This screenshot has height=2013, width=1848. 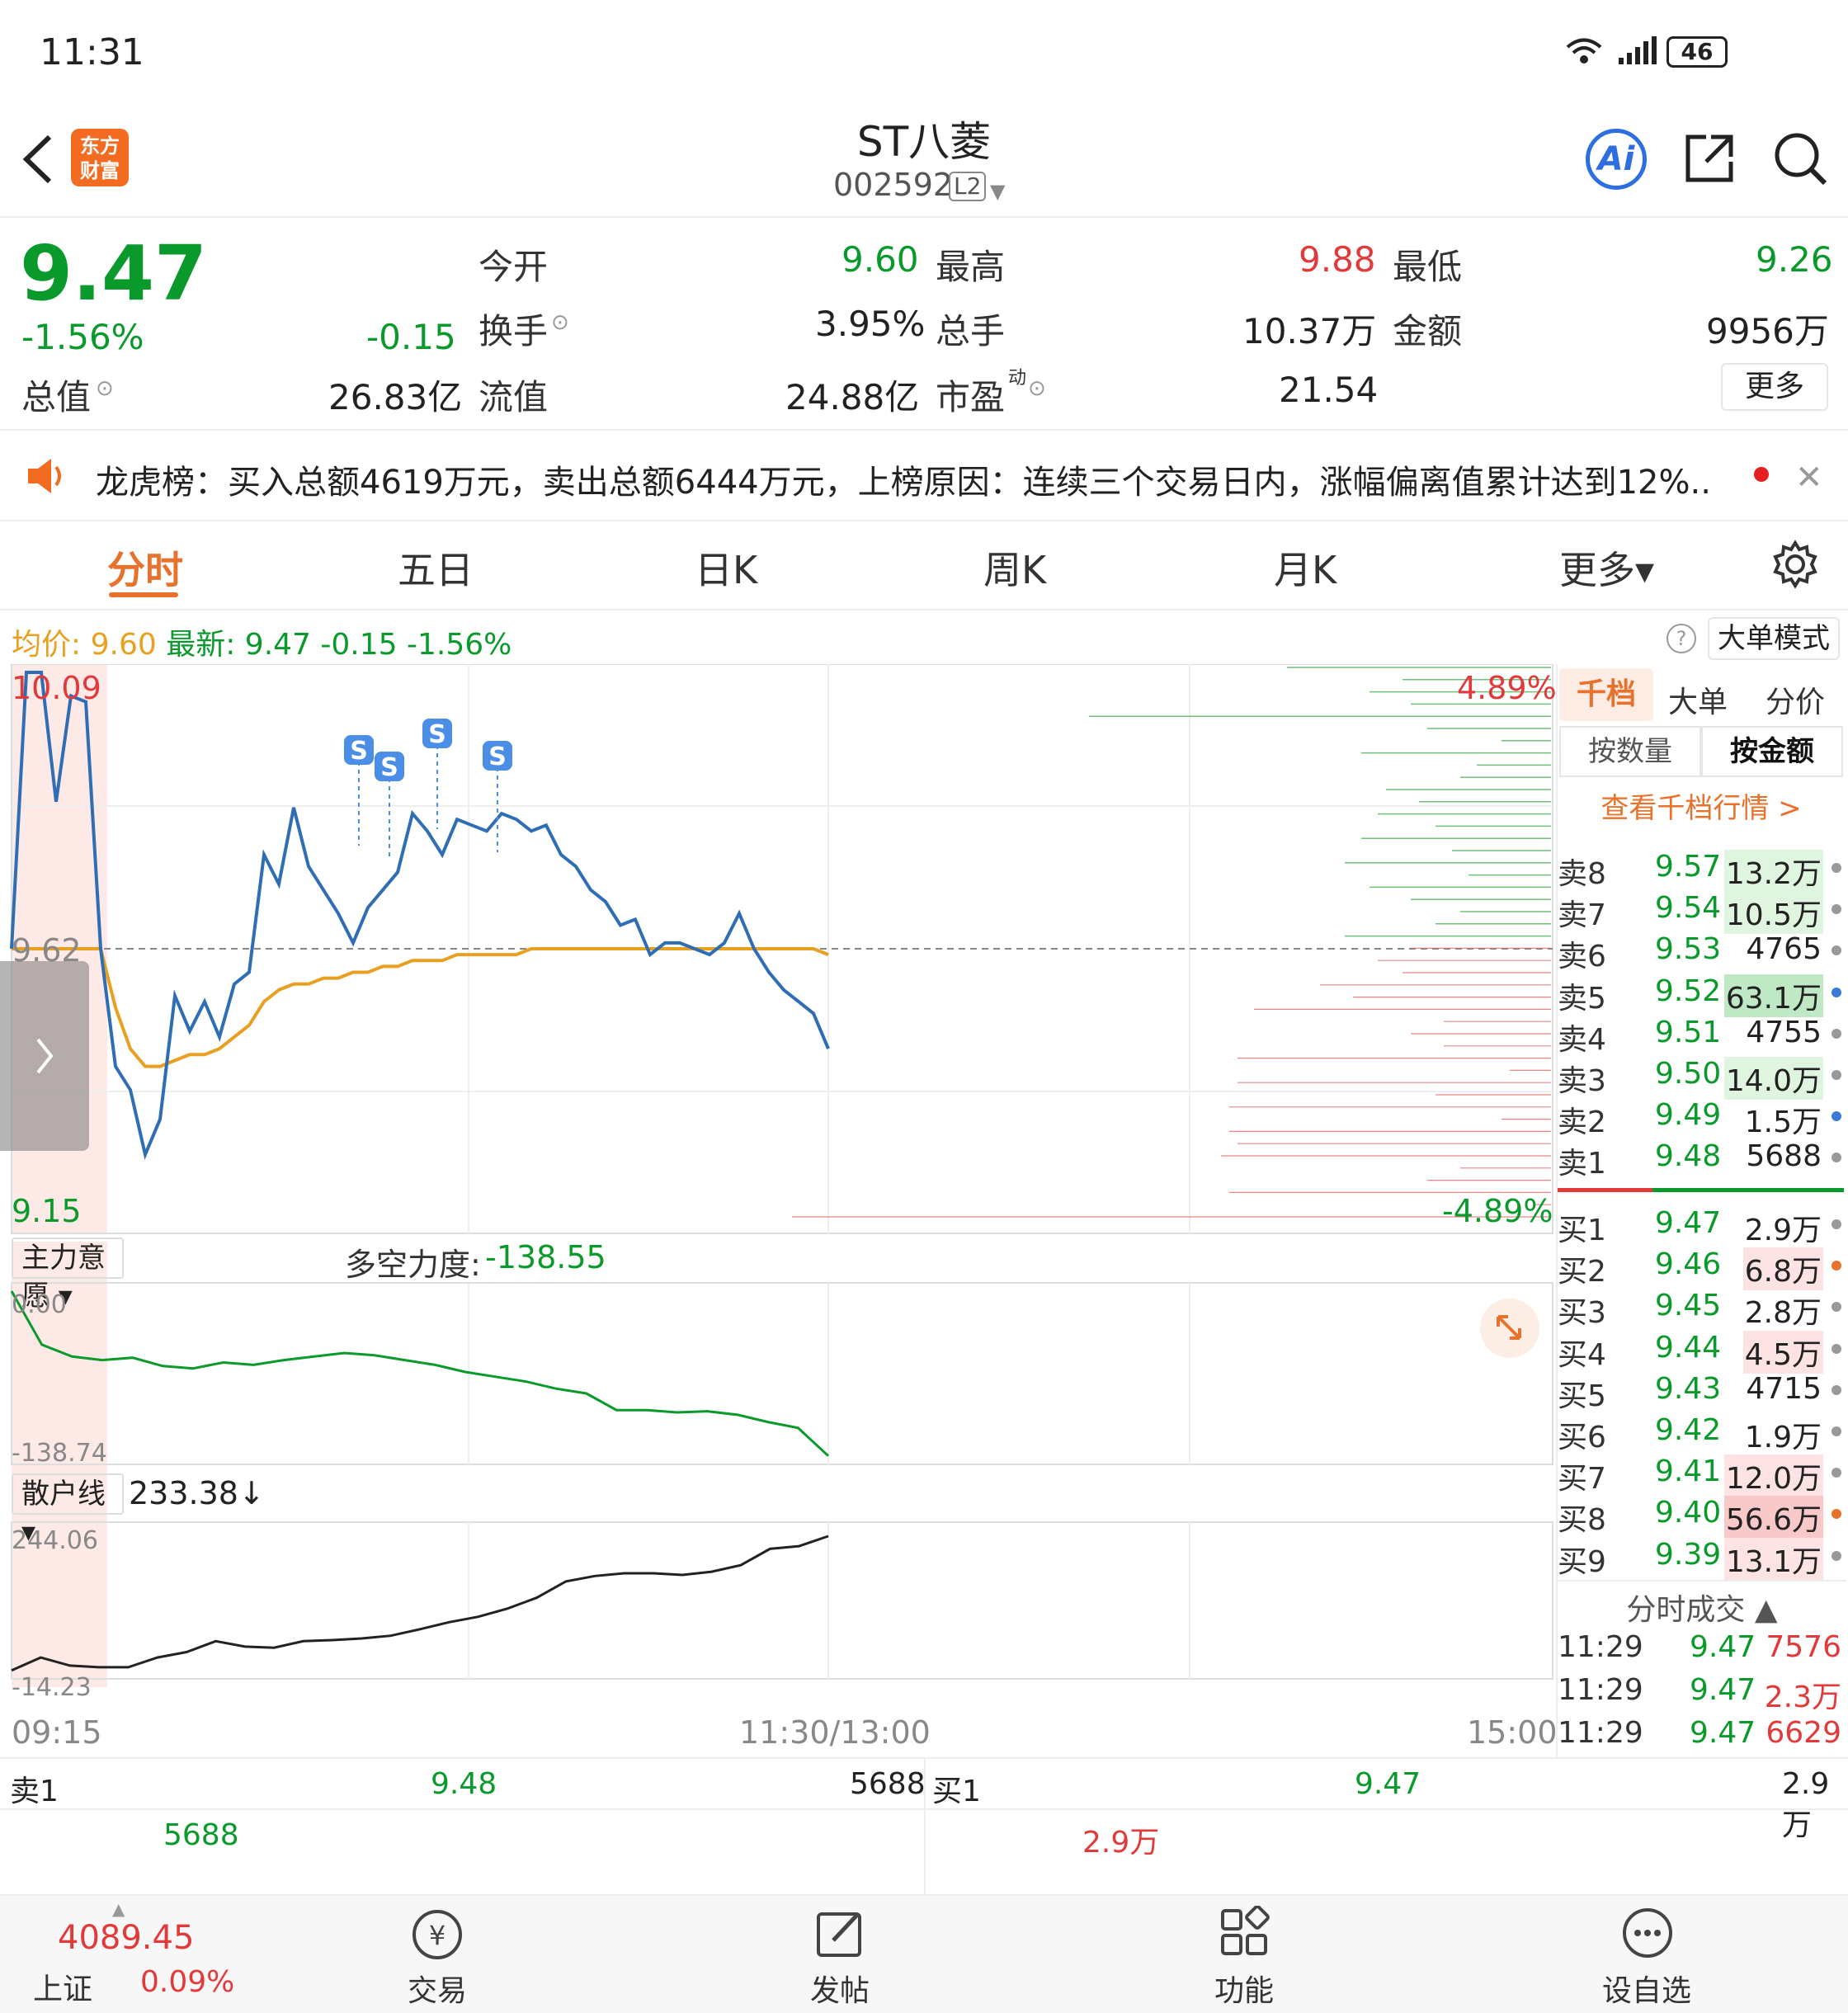 I want to click on nav-post: 发帖, so click(x=840, y=1988).